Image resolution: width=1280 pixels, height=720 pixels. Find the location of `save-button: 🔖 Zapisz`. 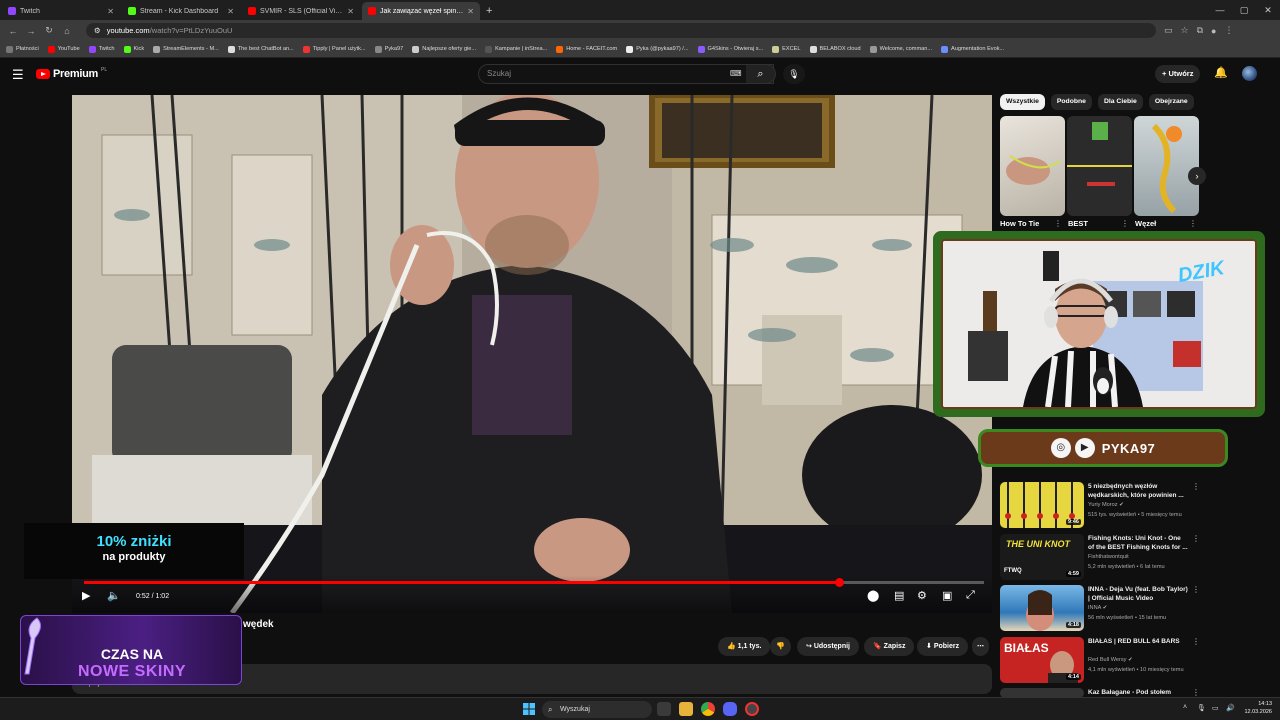

save-button: 🔖 Zapisz is located at coordinates (889, 646).